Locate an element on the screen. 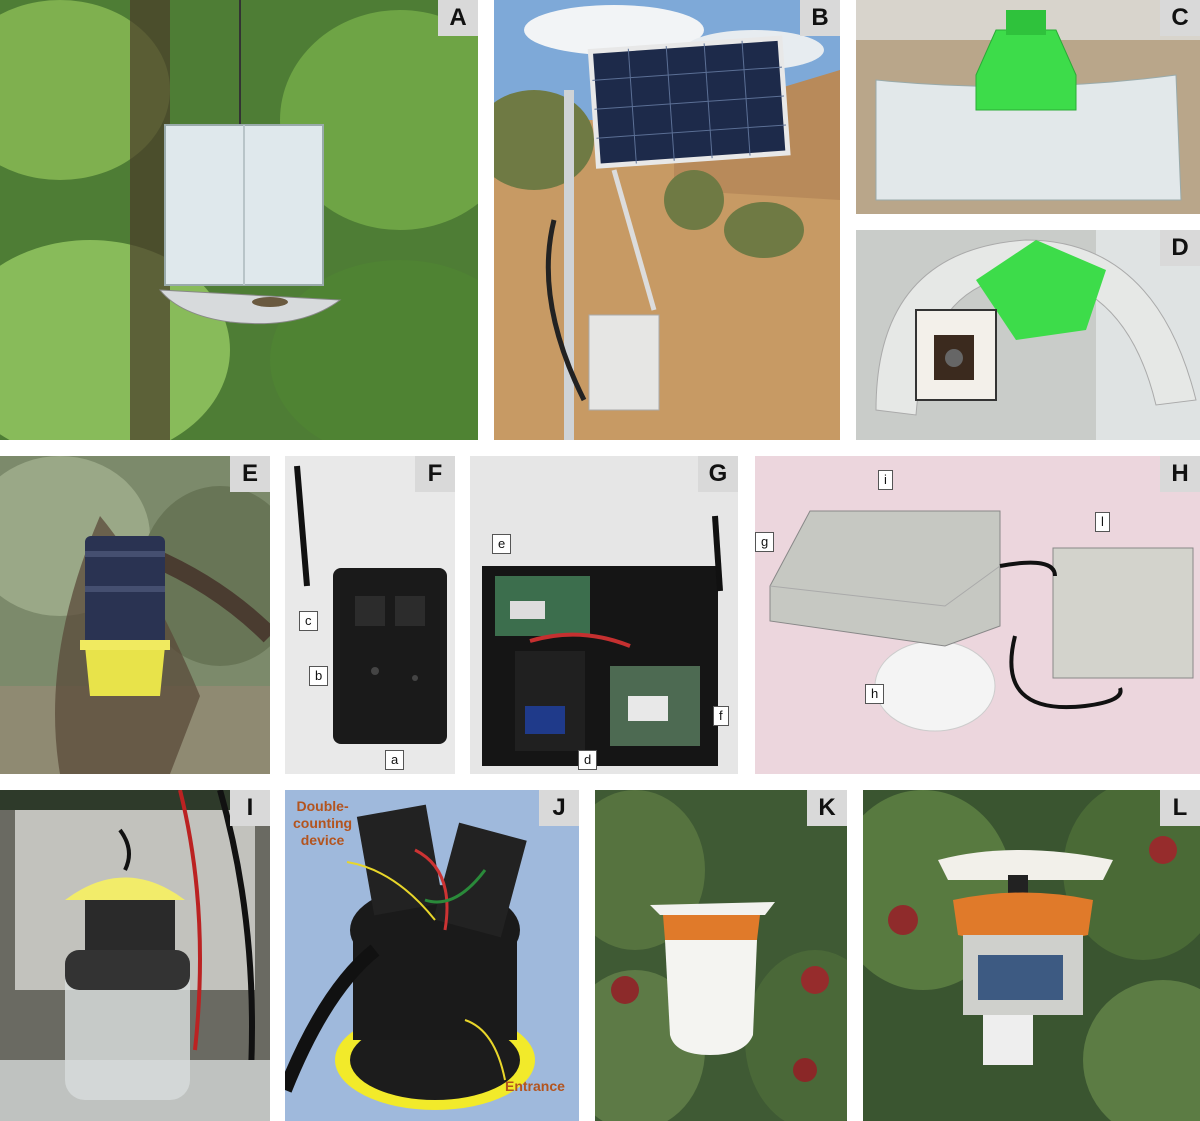  panel-d-photo is located at coordinates (1028, 335).